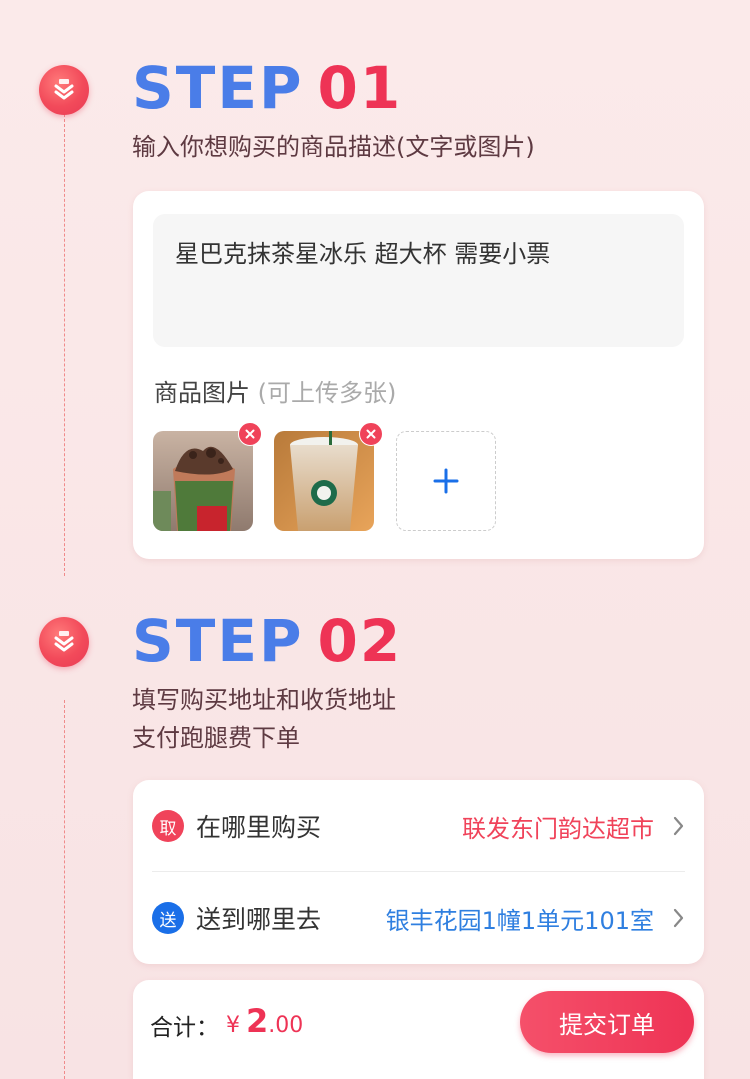 This screenshot has height=1079, width=750. Describe the element at coordinates (360, 88) in the screenshot. I see `step1-number: 01` at that location.